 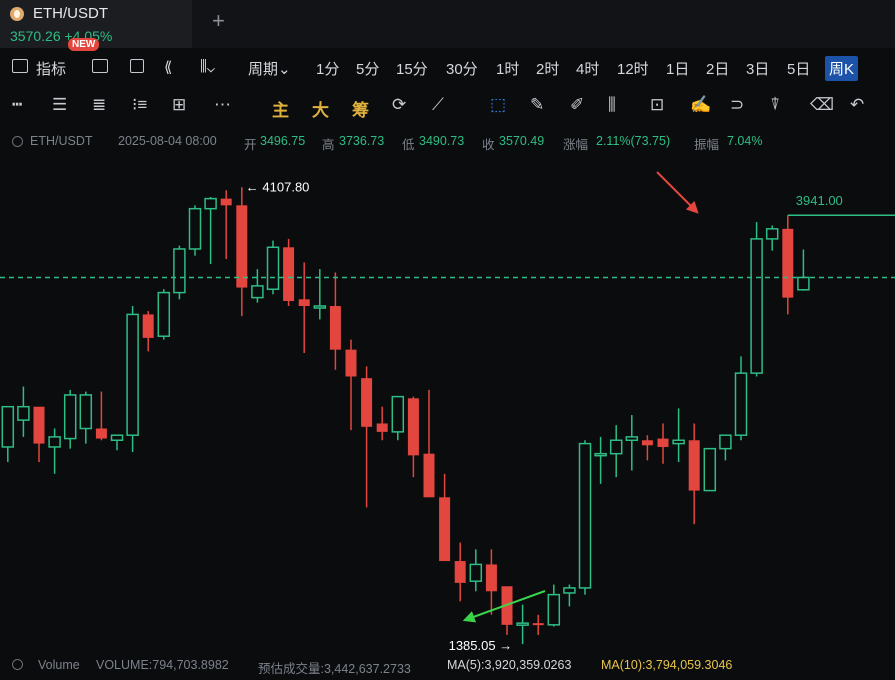 I want to click on interval-1h: 1时, so click(x=507, y=68).